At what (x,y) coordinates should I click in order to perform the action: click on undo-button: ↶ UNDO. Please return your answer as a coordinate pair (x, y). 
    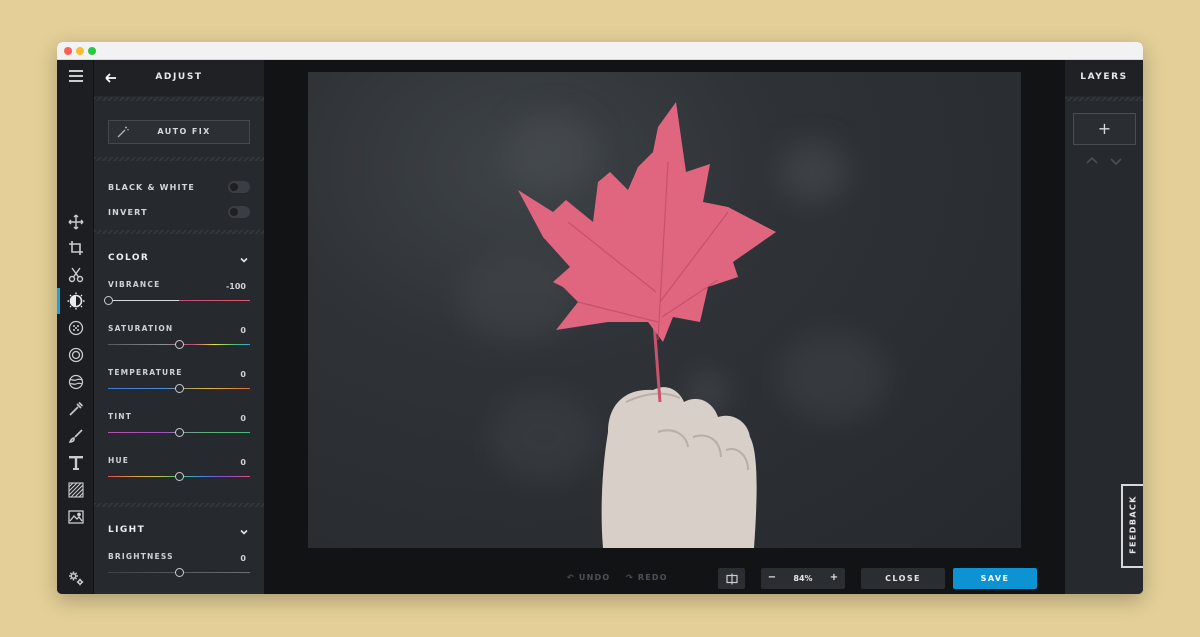
    Looking at the image, I should click on (588, 577).